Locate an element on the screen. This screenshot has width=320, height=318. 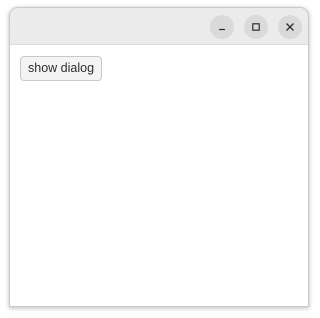
close-icon is located at coordinates (290, 27).